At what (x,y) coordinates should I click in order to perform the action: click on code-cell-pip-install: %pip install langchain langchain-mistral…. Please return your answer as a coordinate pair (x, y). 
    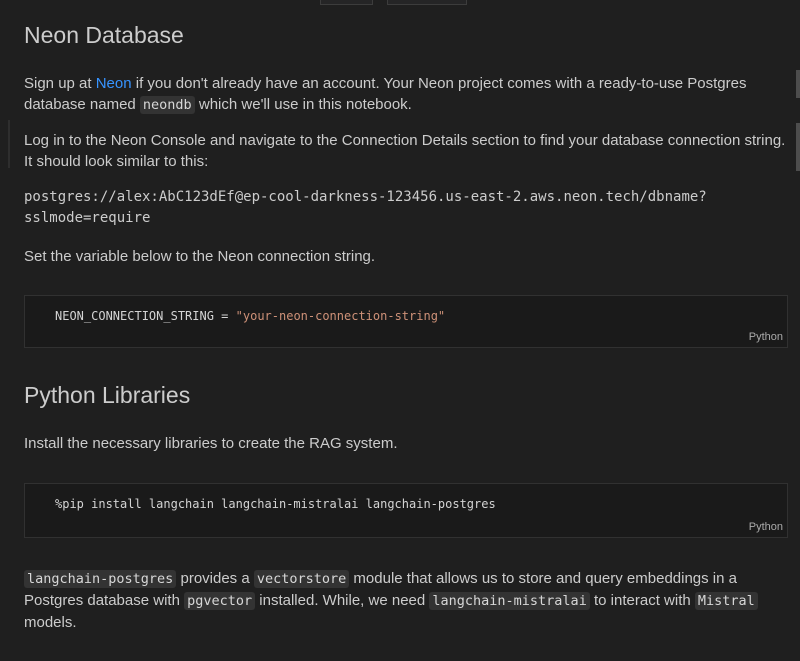
    Looking at the image, I should click on (406, 510).